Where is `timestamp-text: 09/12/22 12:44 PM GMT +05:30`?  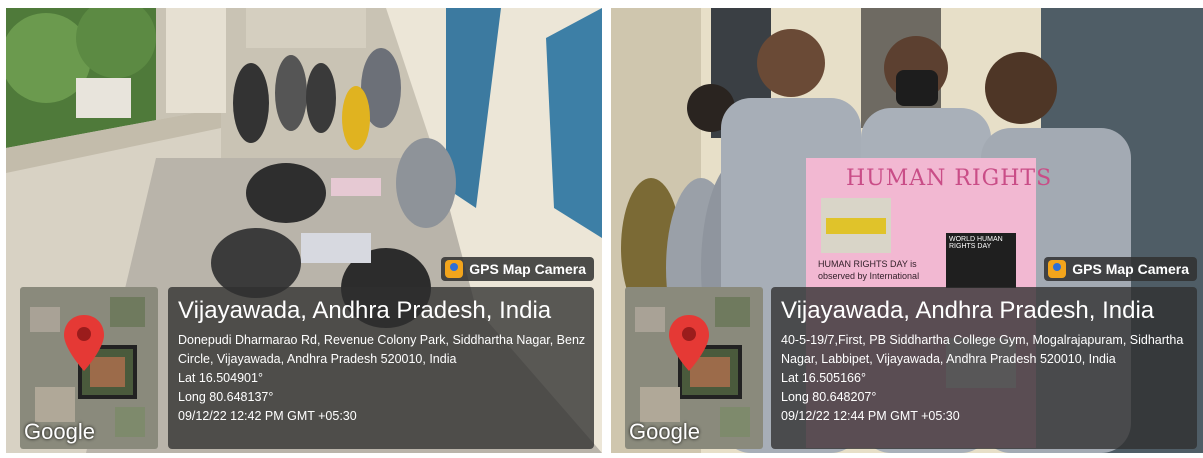 timestamp-text: 09/12/22 12:44 PM GMT +05:30 is located at coordinates (870, 416).